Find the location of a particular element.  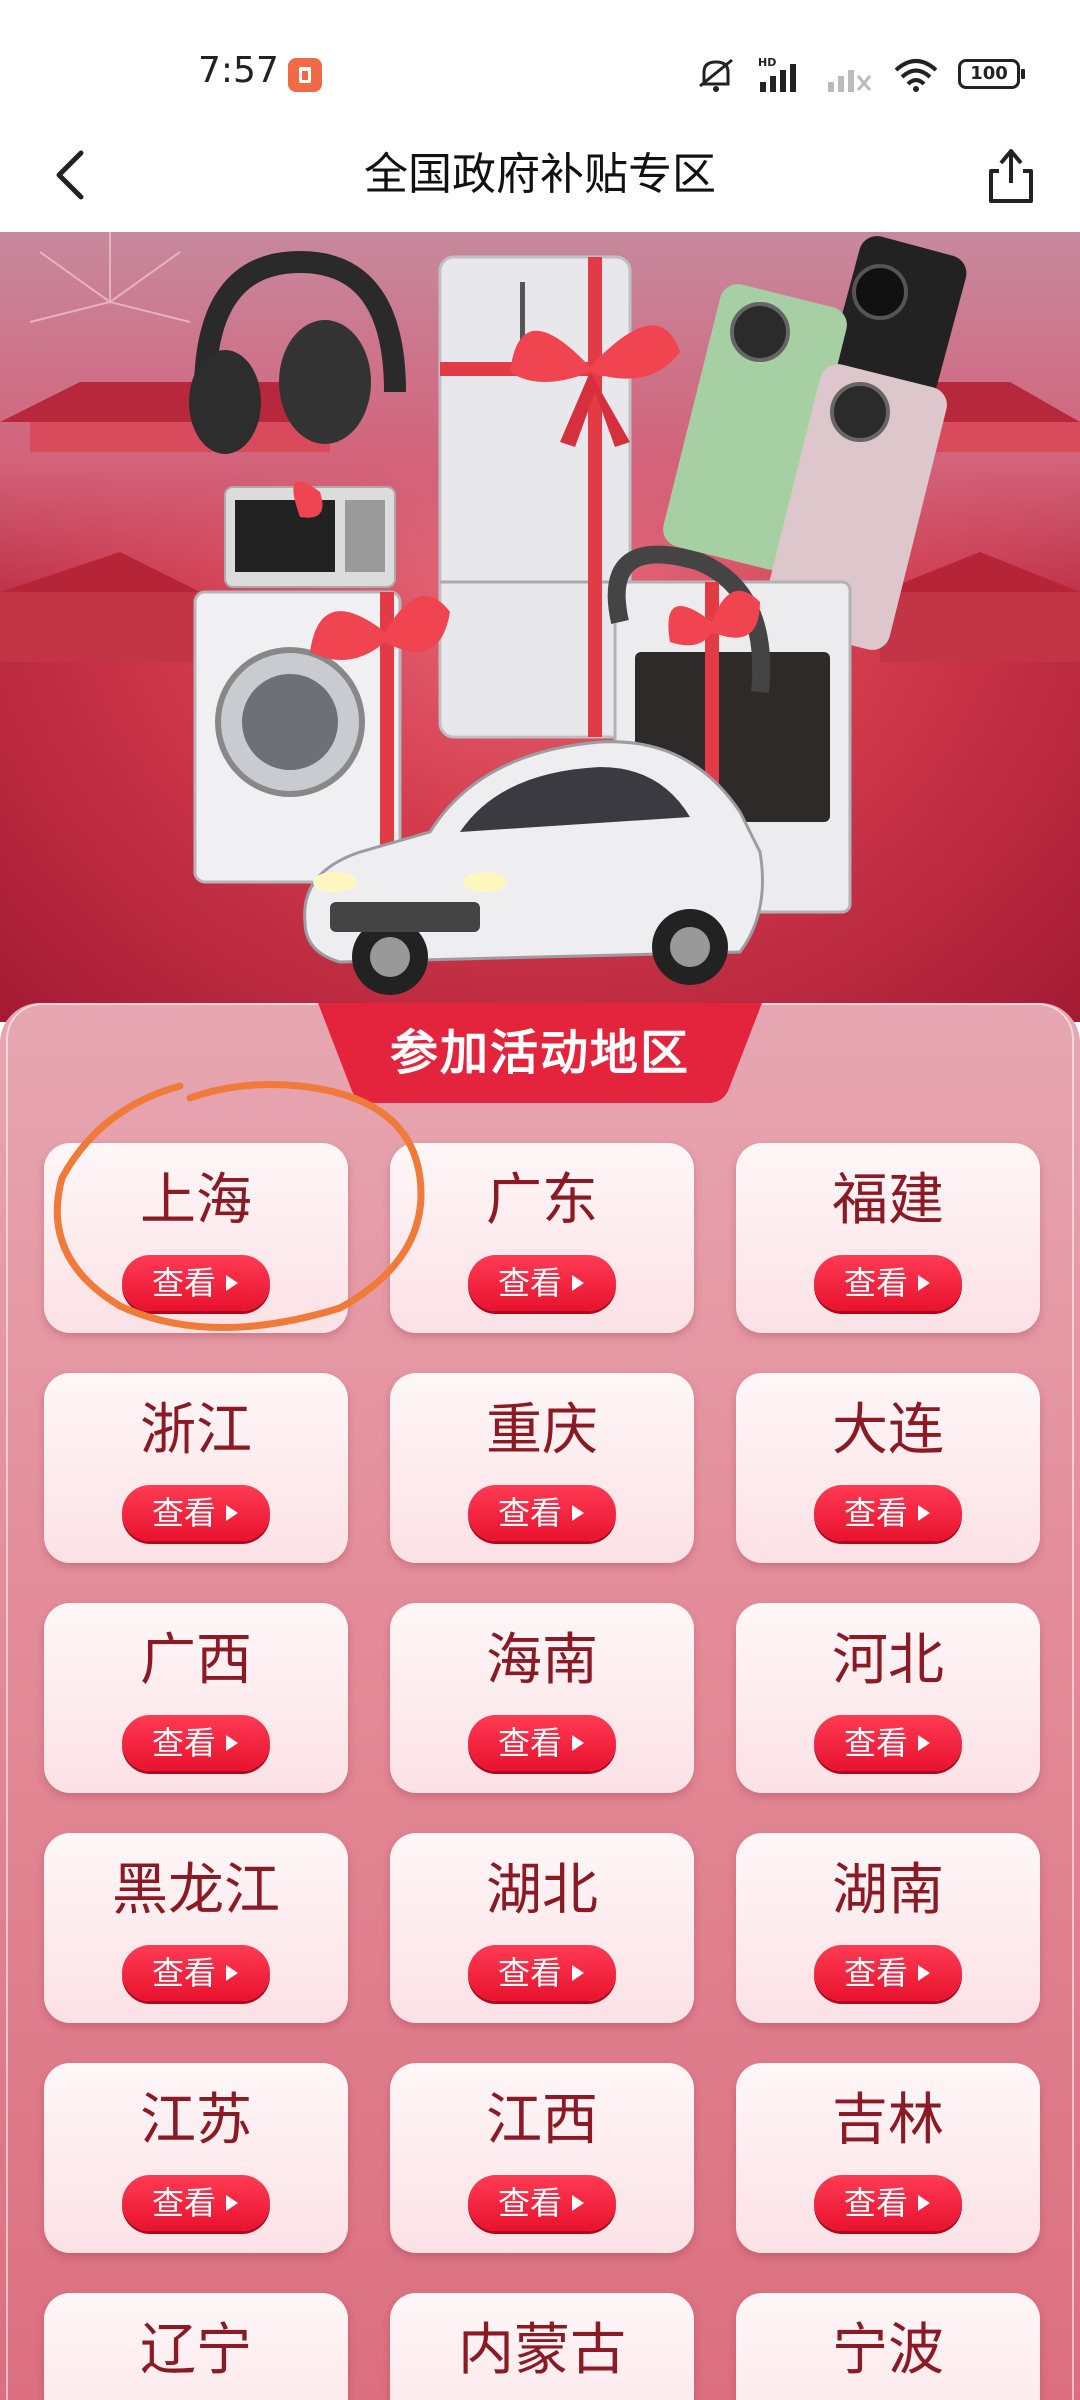

region-name: 黑龙江 is located at coordinates (196, 1890).